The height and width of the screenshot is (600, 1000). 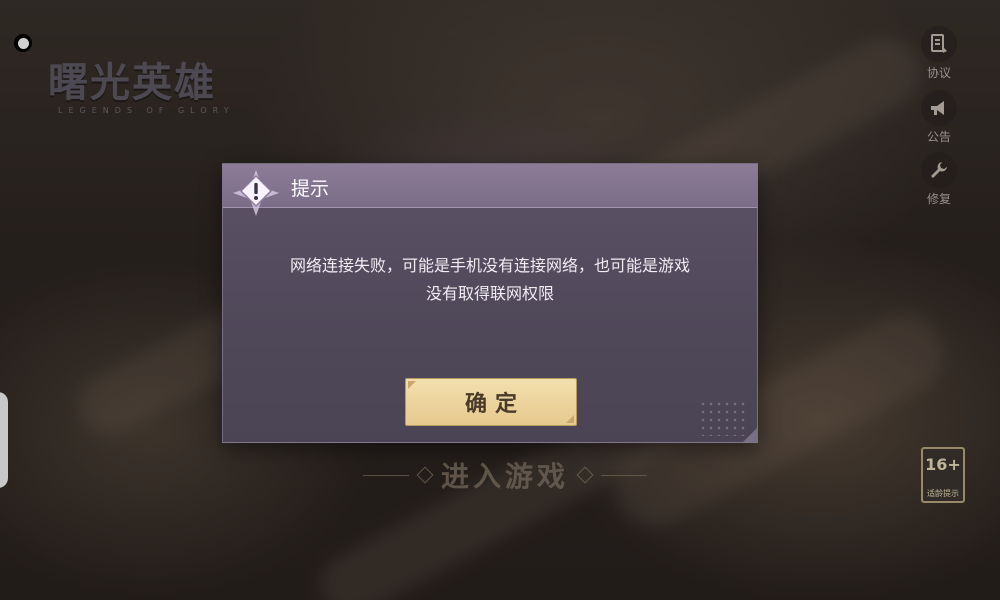 I want to click on confirm-button-label: 确定, so click(x=494, y=404).